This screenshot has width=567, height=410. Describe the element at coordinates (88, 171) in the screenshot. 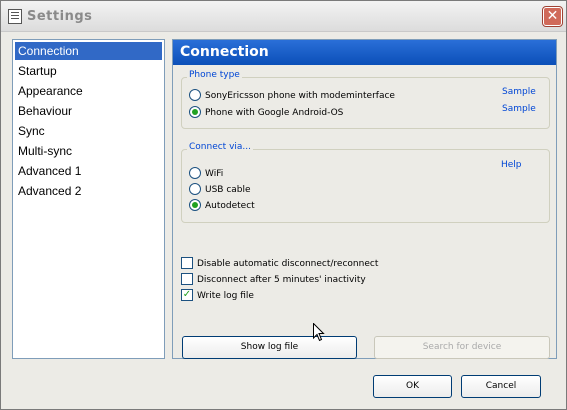

I see `nav-item-advanced-1: Advanced 1` at that location.